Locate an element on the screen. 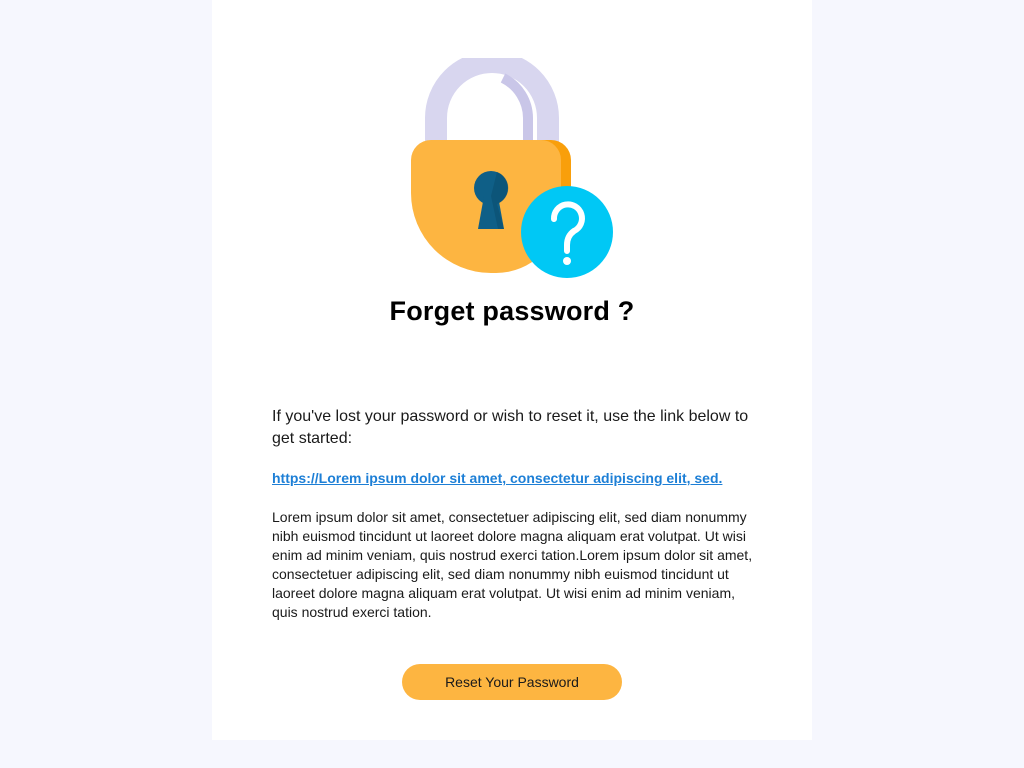 The image size is (1024, 768). reset-password-button: Reset Your Password is located at coordinates (512, 682).